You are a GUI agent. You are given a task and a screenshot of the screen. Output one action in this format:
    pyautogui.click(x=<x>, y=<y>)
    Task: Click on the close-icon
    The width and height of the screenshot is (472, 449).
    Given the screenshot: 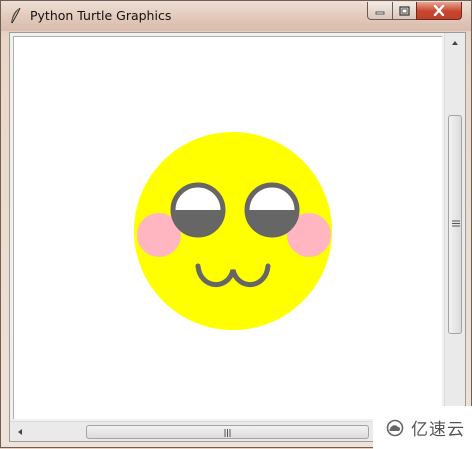 What is the action you would take?
    pyautogui.click(x=439, y=10)
    